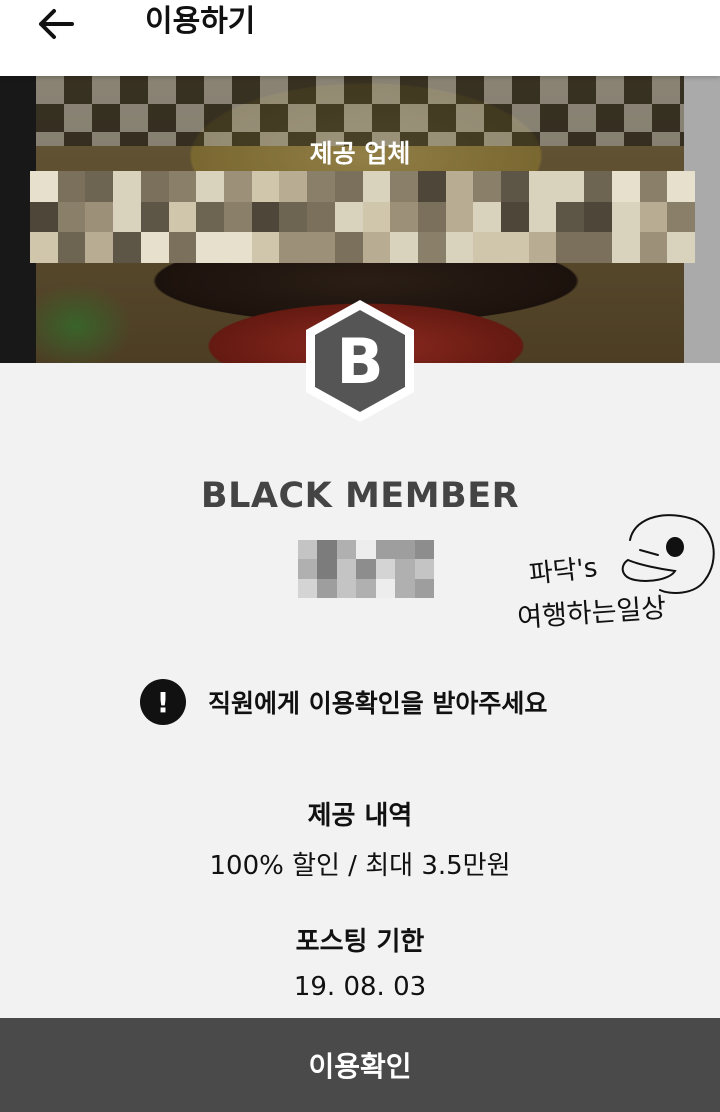 This screenshot has height=1112, width=720. I want to click on member-name-redacted, so click(366, 569).